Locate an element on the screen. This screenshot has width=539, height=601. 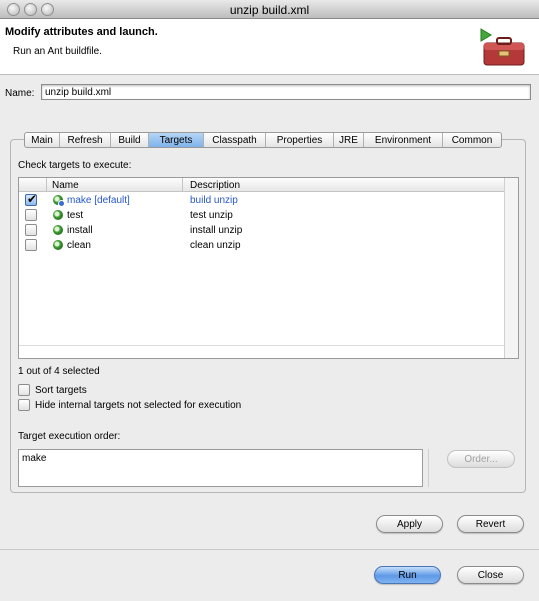
toolbox-run-icon is located at coordinates (502, 47).